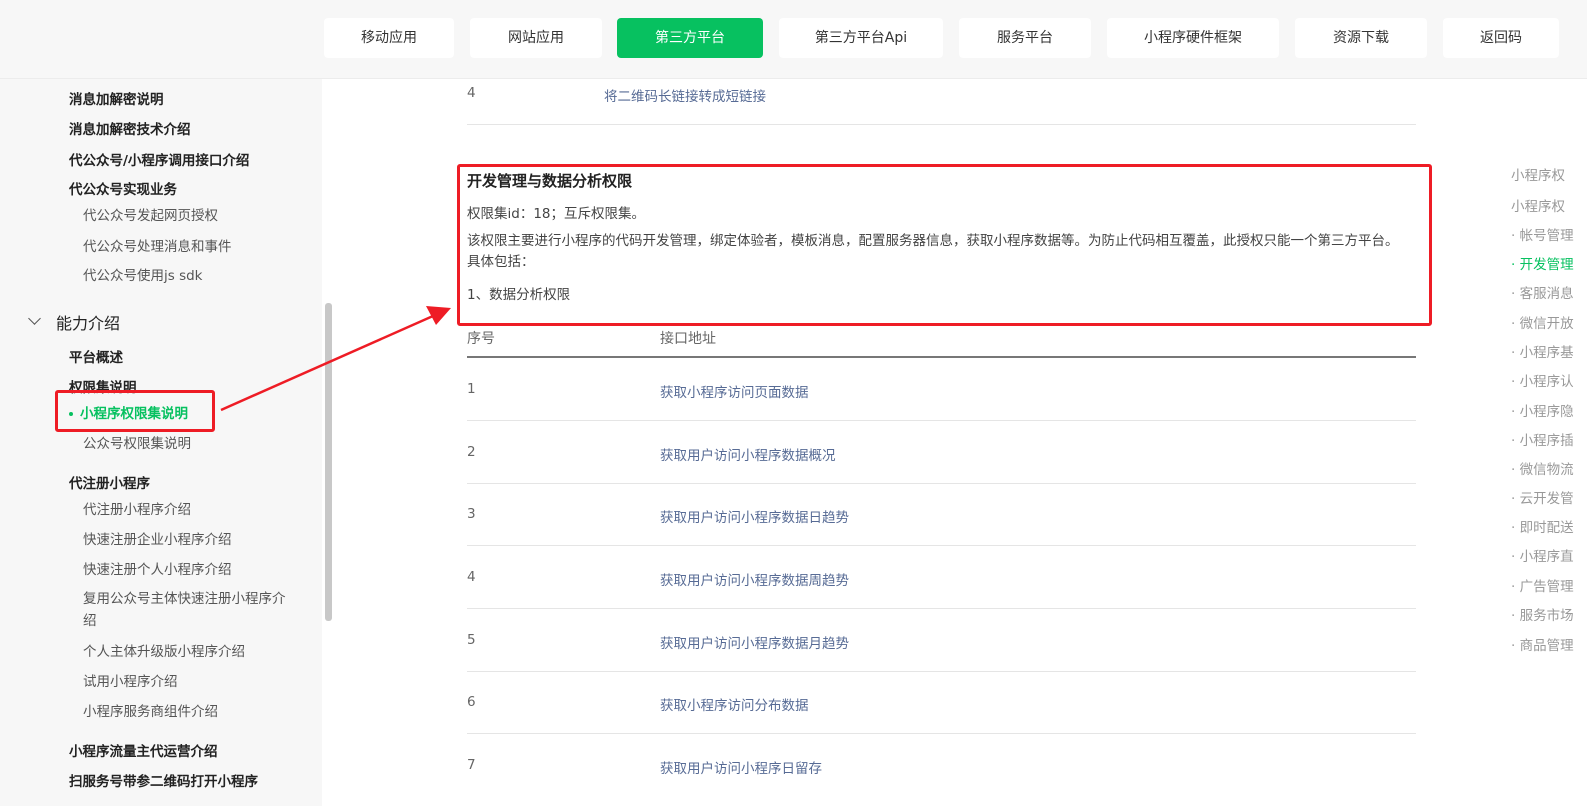  I want to click on sidebar-item: 快速注册个人小程序介绍, so click(157, 568).